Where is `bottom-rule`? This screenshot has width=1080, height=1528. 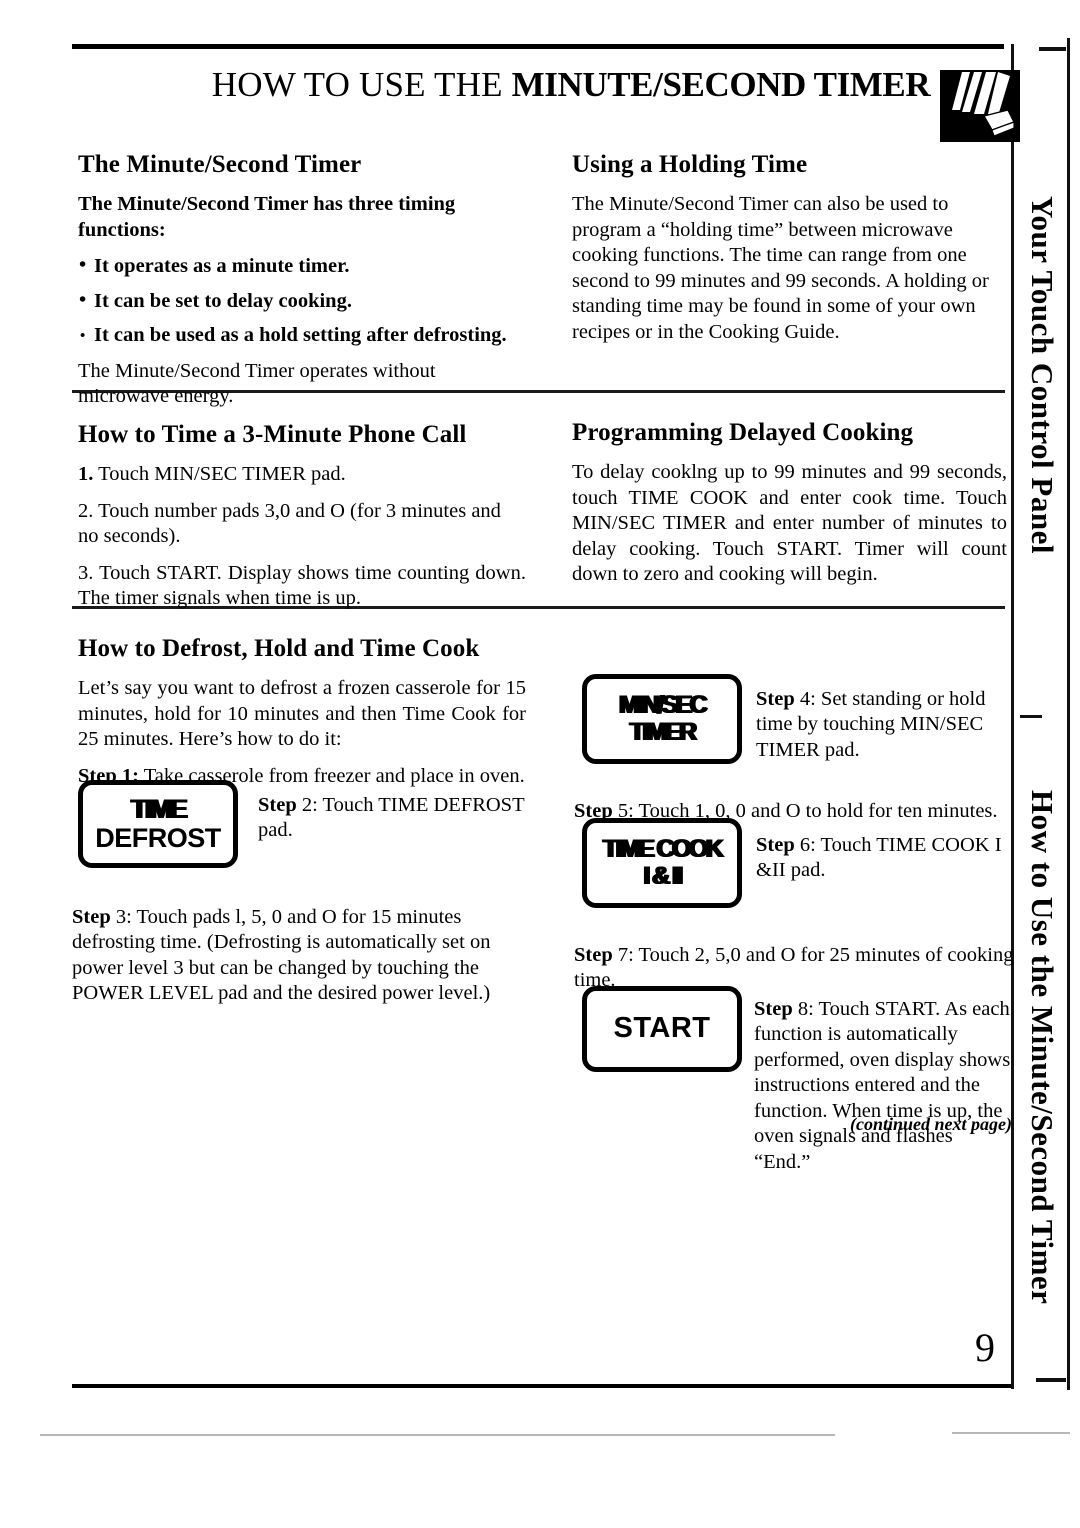 bottom-rule is located at coordinates (542, 1386).